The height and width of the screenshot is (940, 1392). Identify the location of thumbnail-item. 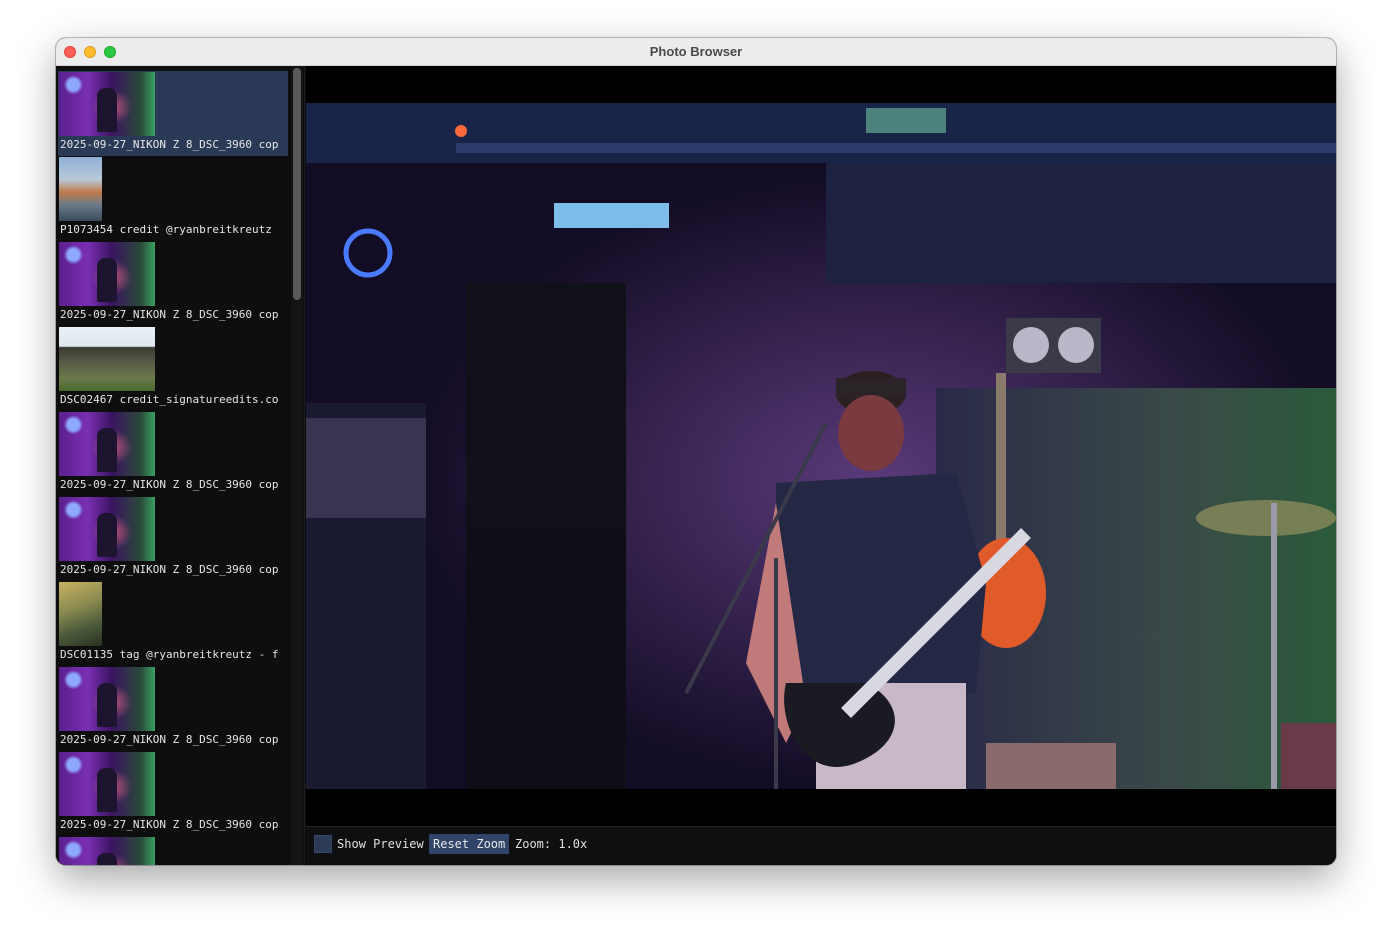
(173, 850).